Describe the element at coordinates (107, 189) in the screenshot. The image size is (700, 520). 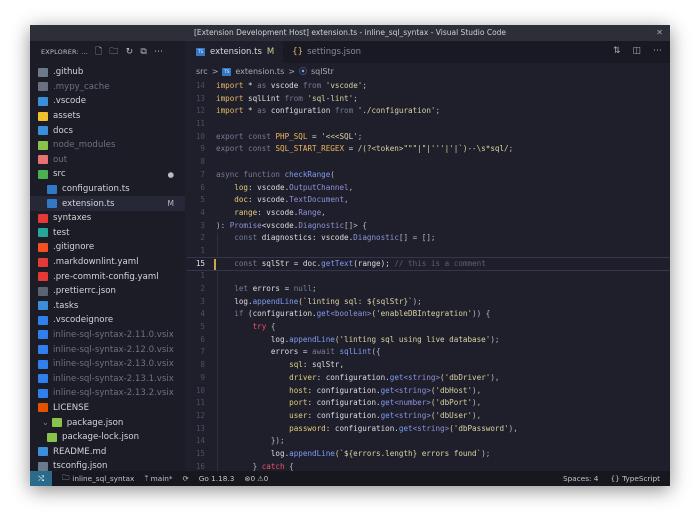
I see `file-tree-item: configuration.ts` at that location.